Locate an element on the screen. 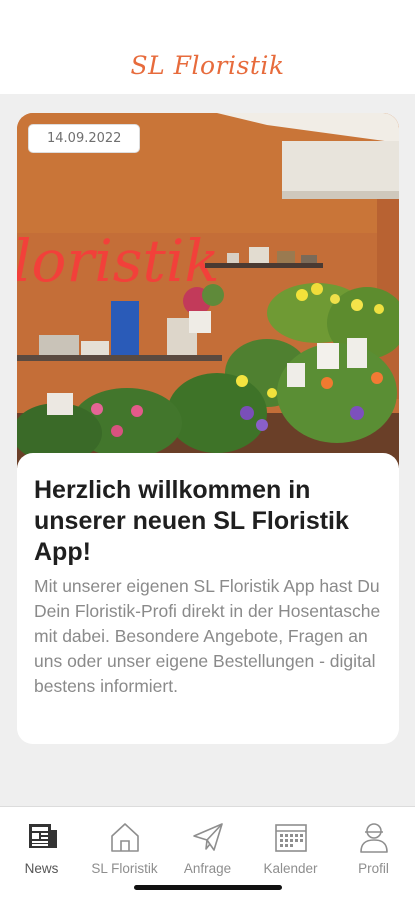  nav-item-anfrage: Anfrage is located at coordinates (207, 851).